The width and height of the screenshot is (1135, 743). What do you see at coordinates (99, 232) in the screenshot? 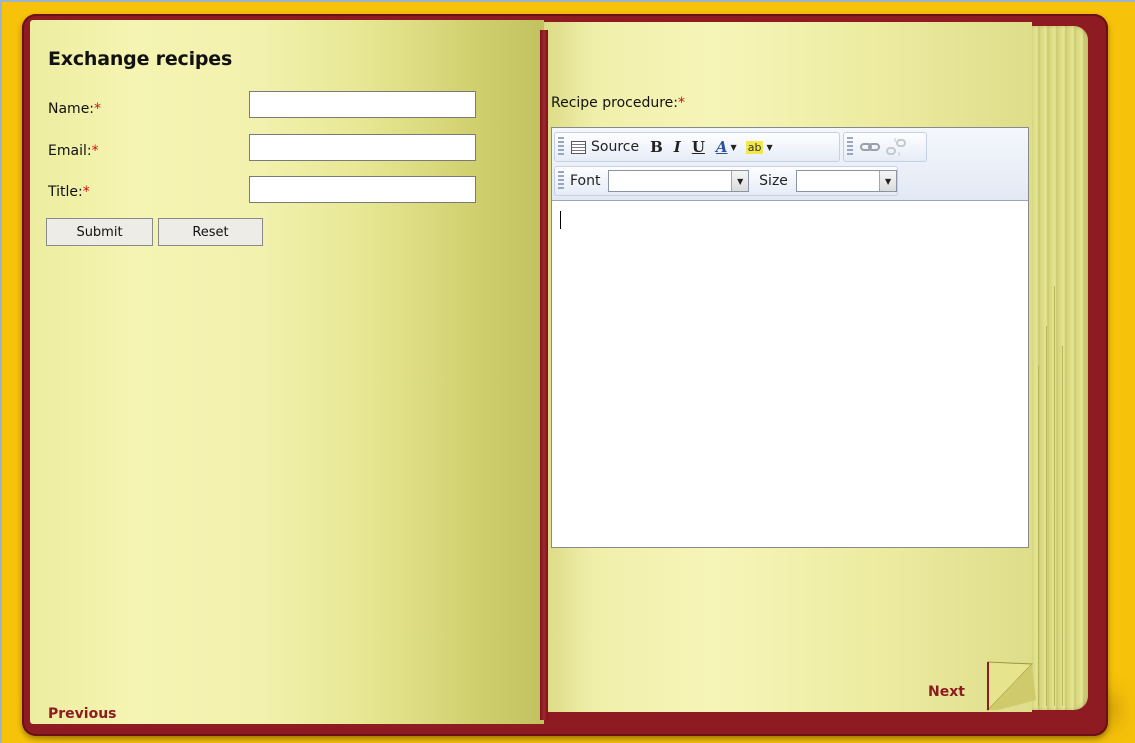
I see `submit-button: Submit` at bounding box center [99, 232].